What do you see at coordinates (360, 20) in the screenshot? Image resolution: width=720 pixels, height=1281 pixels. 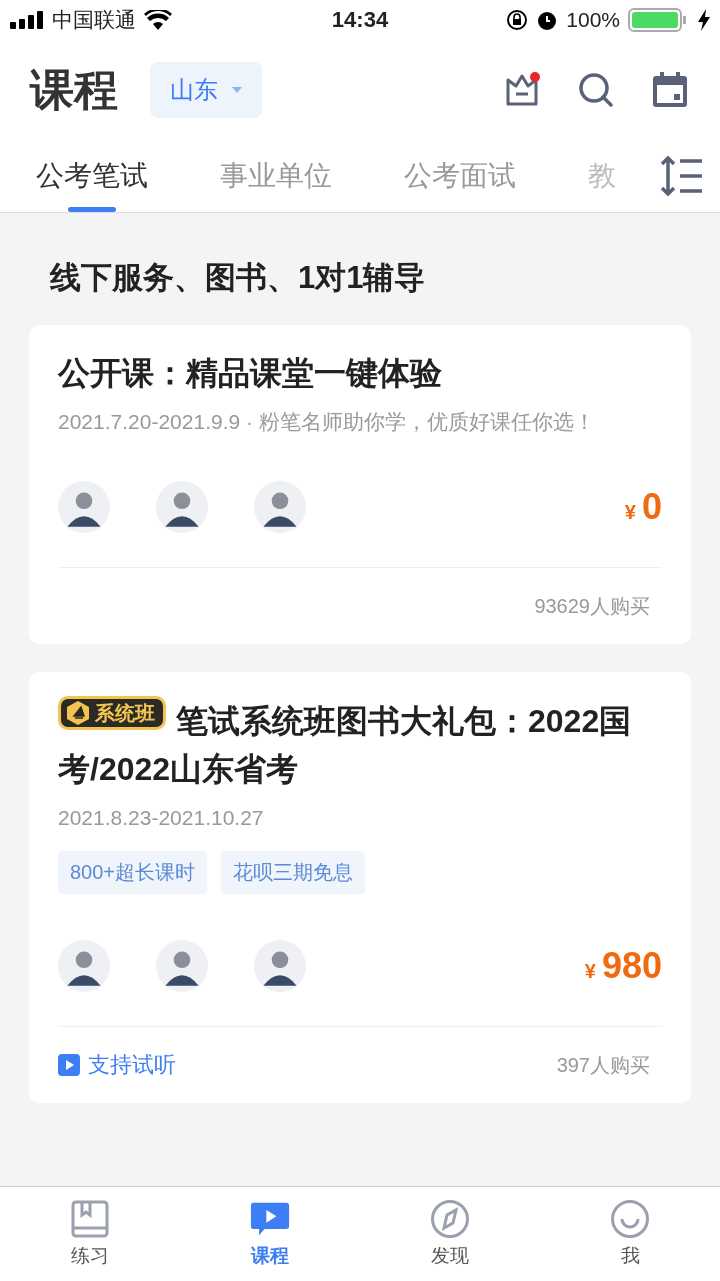 I see `clock-time: 14:34` at bounding box center [360, 20].